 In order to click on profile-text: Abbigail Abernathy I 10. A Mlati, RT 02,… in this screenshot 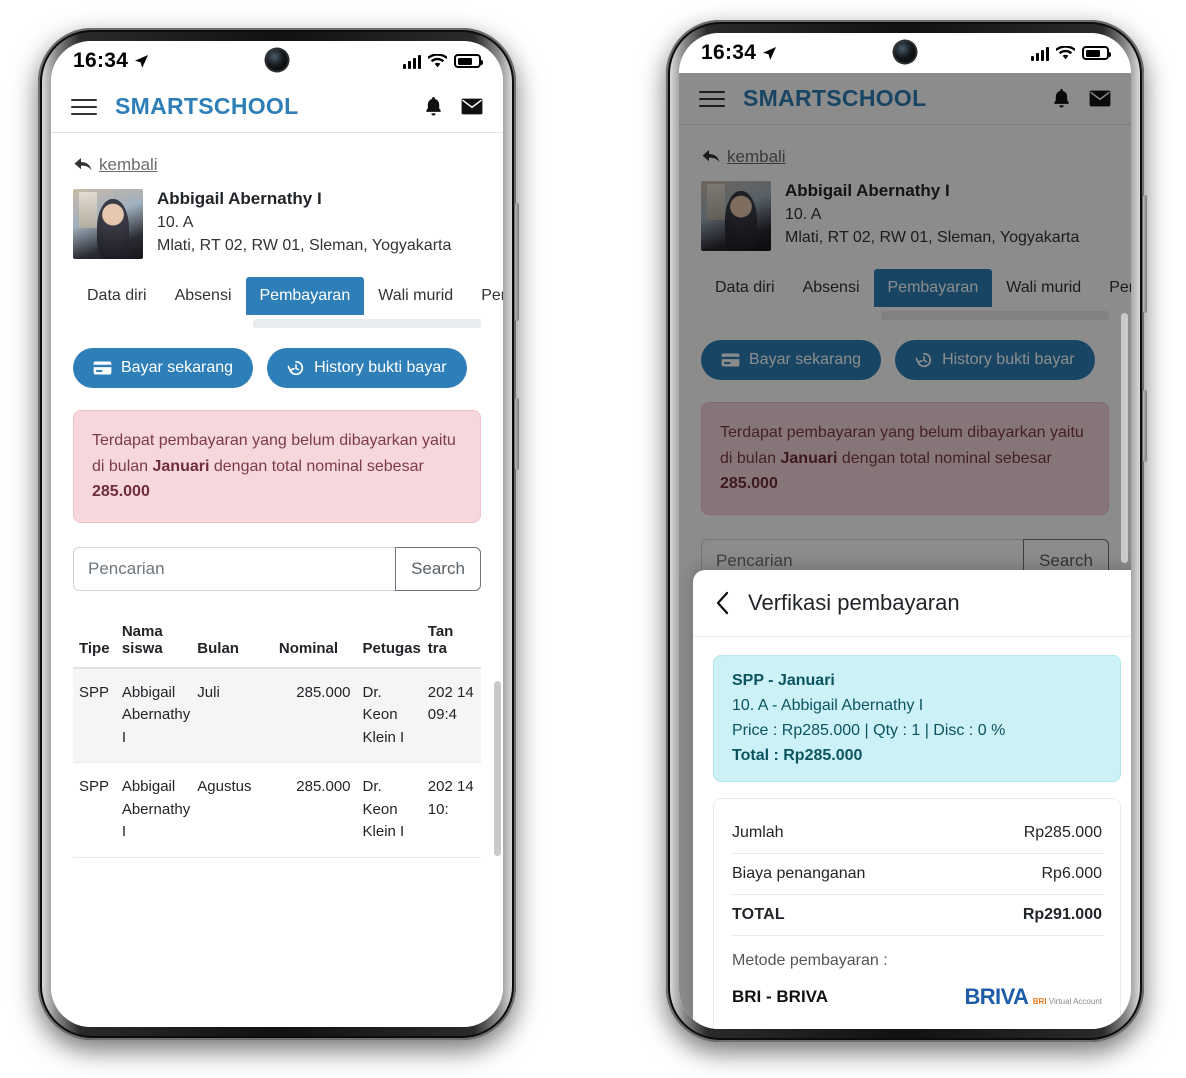, I will do `click(304, 224)`.